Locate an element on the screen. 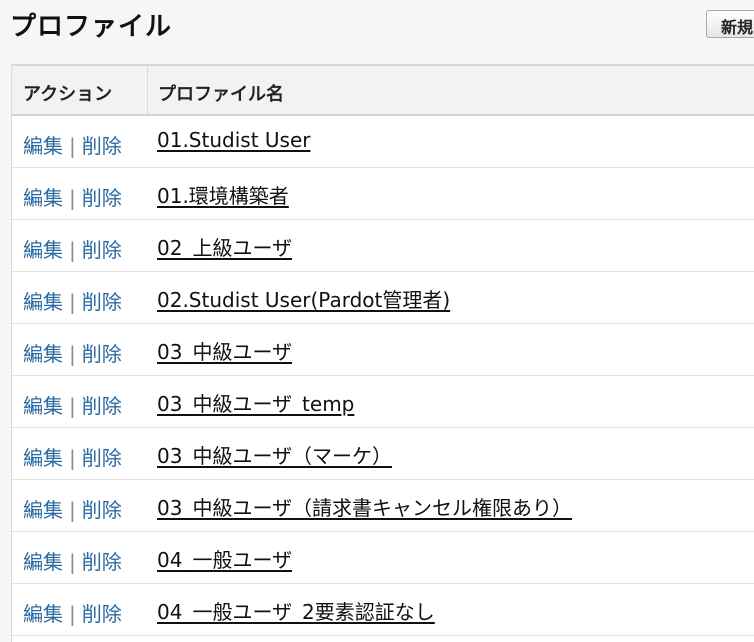 This screenshot has width=754, height=642. profile-name-link: 01.環境構築者 is located at coordinates (223, 194).